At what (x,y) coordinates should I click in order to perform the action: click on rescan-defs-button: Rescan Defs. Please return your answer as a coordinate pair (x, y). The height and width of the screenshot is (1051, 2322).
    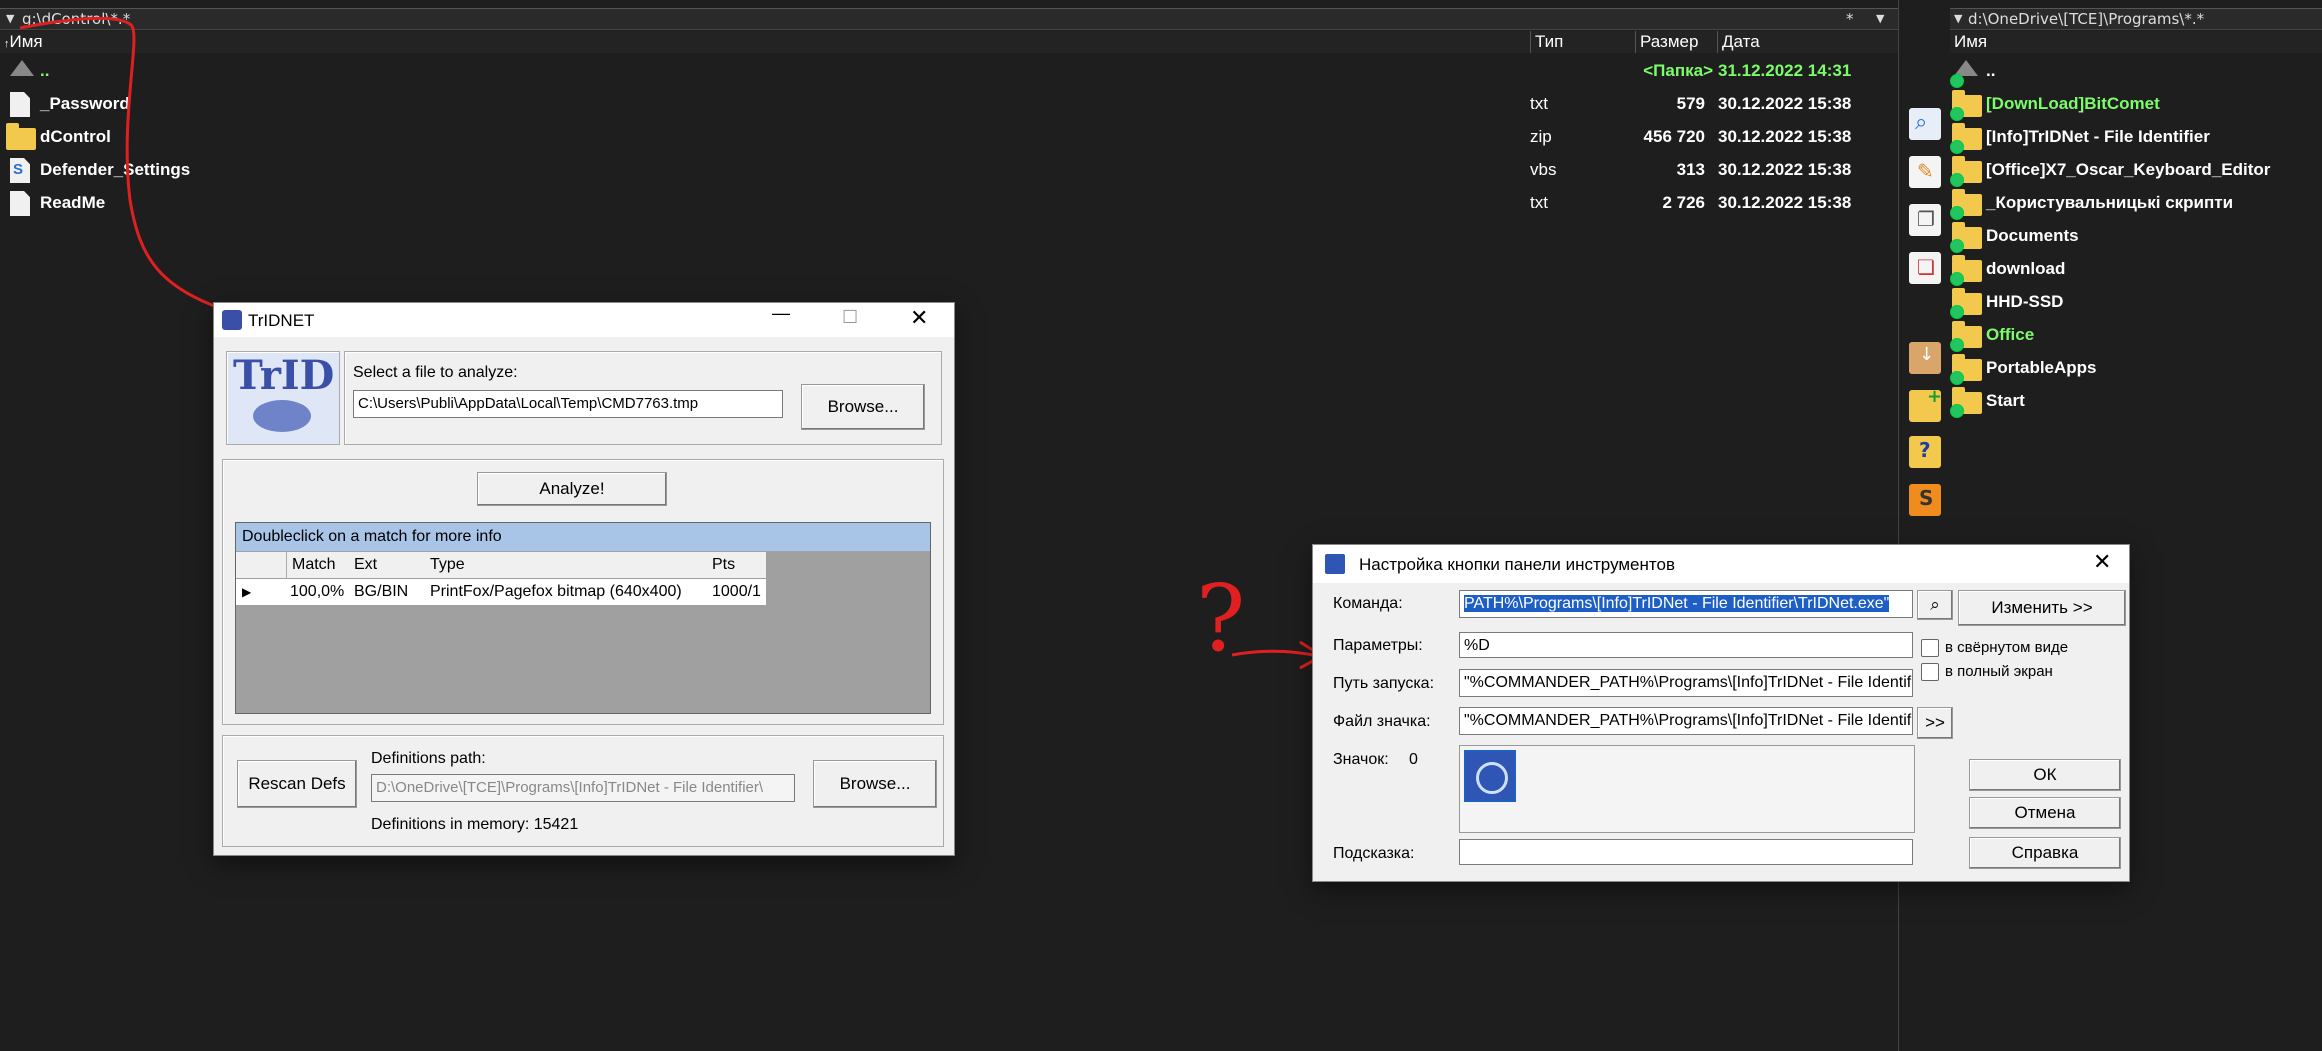
    Looking at the image, I should click on (297, 784).